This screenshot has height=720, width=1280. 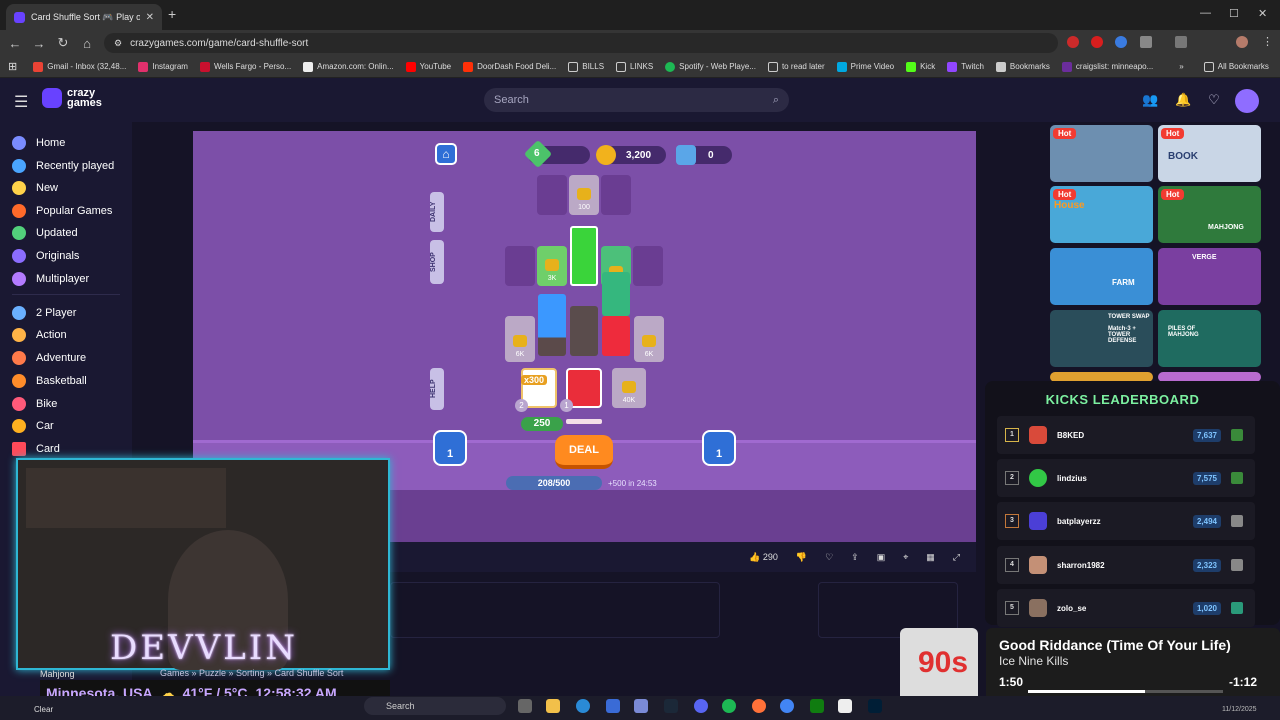 What do you see at coordinates (450, 448) in the screenshot?
I see `powerup-left-button: 1` at bounding box center [450, 448].